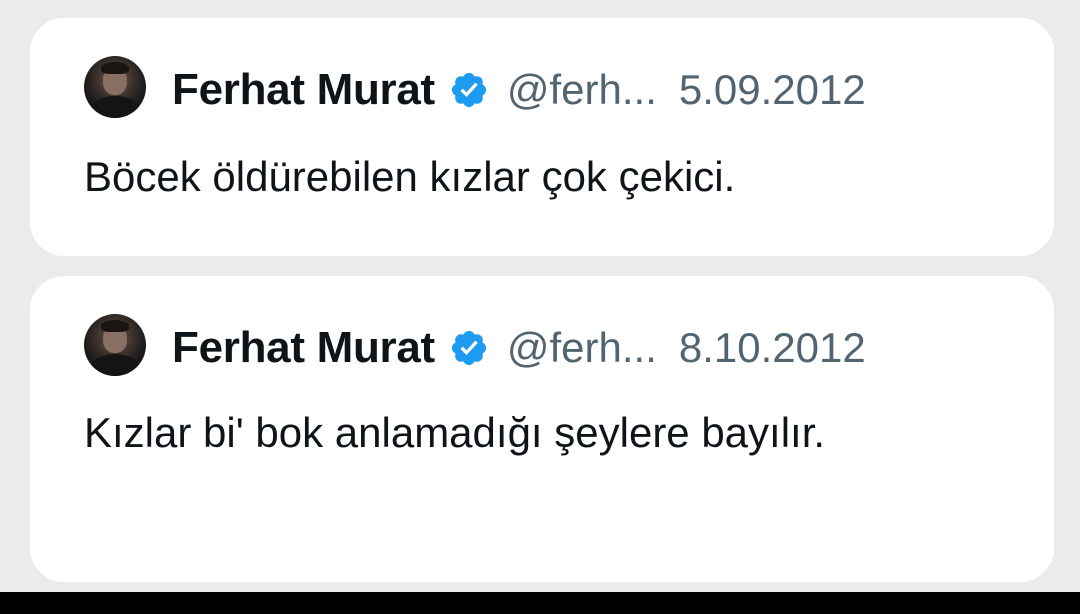 The height and width of the screenshot is (614, 1080). Describe the element at coordinates (772, 348) in the screenshot. I see `tweet-date: 8.10.2012` at that location.